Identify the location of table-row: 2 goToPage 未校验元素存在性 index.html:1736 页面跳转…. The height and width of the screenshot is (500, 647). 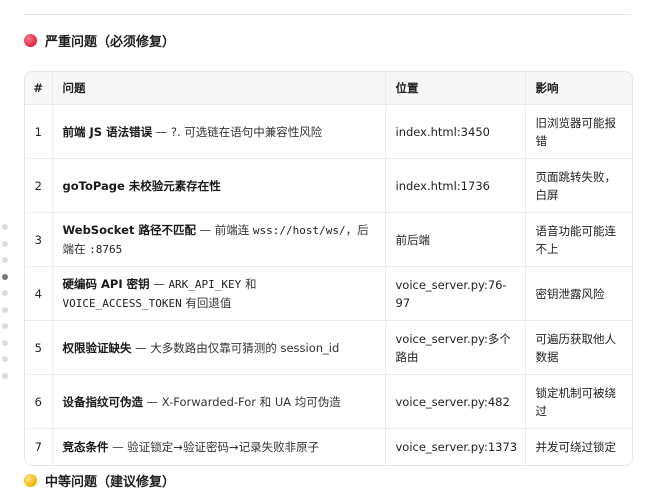
(328, 185).